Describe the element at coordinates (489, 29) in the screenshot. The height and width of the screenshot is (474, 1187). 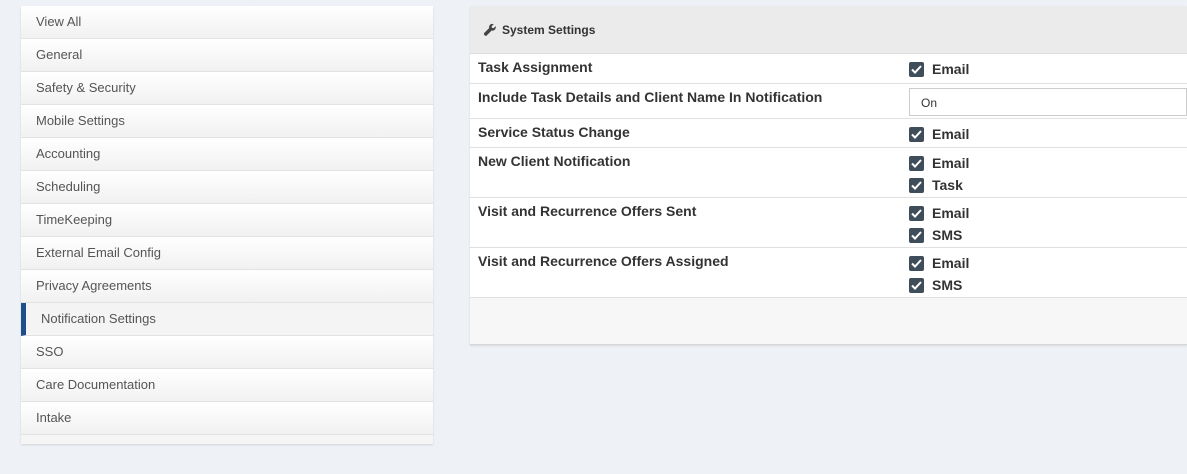
I see `wrench-icon` at that location.